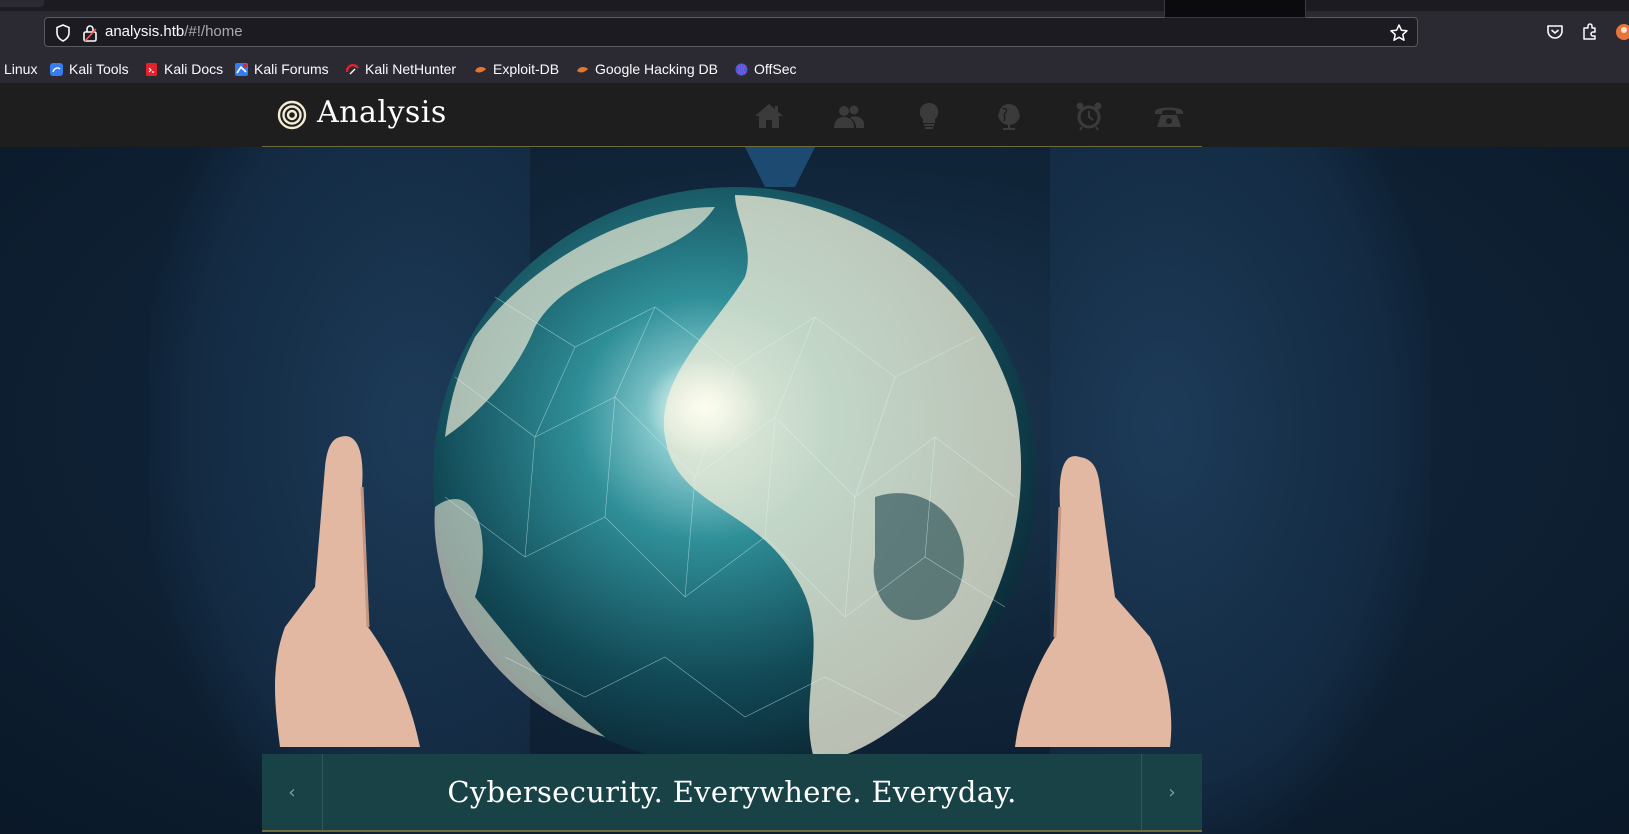  What do you see at coordinates (732, 115) in the screenshot?
I see `site-header-inner: Analysis` at bounding box center [732, 115].